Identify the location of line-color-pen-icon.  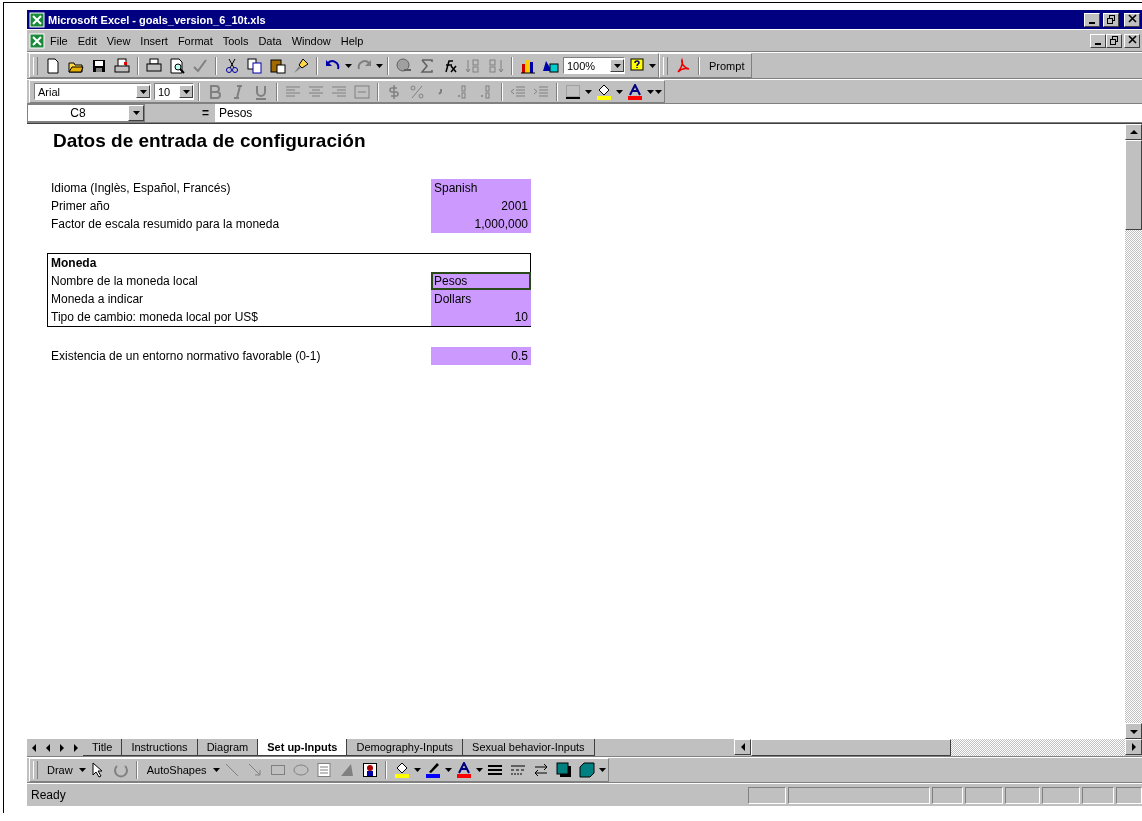
(432, 770).